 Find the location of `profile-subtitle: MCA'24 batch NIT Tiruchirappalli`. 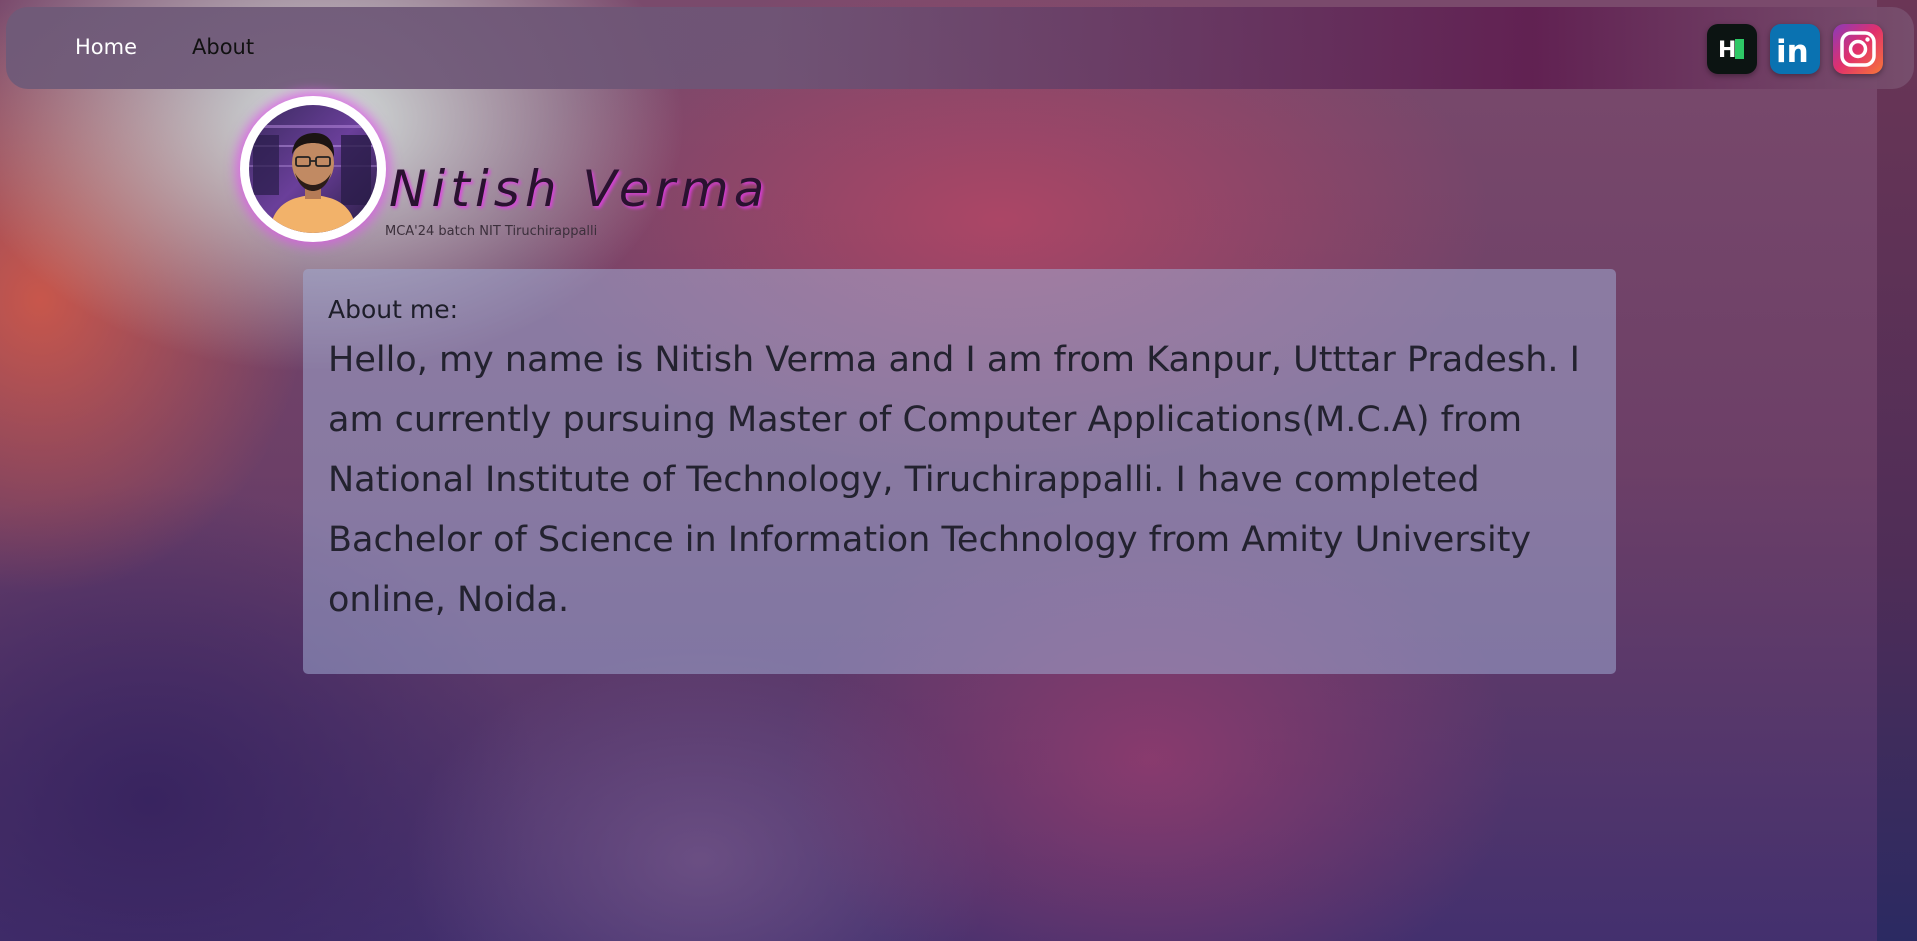

profile-subtitle: MCA'24 batch NIT Tiruchirappalli is located at coordinates (491, 231).